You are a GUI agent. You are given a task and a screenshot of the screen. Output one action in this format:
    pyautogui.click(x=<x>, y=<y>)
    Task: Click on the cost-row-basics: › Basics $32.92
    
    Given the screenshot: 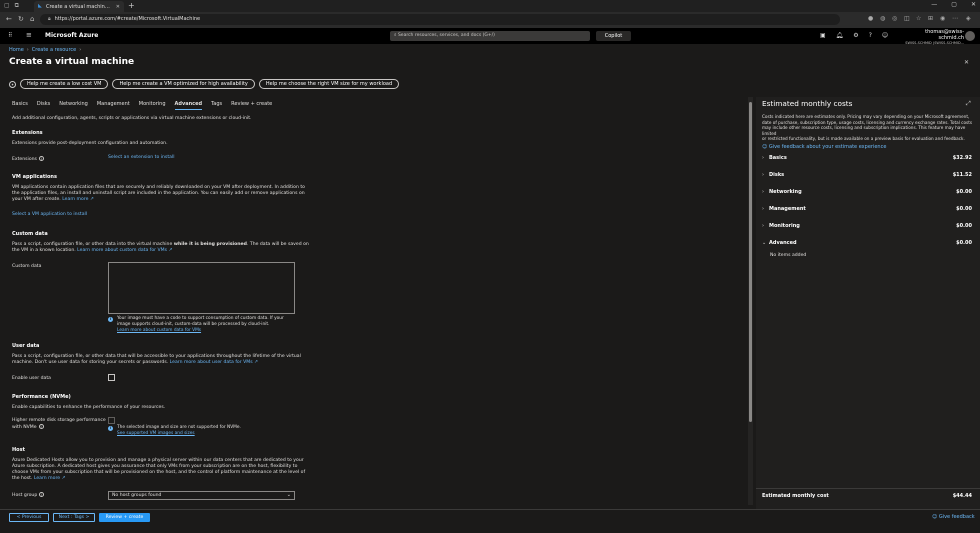 What is the action you would take?
    pyautogui.click(x=867, y=158)
    